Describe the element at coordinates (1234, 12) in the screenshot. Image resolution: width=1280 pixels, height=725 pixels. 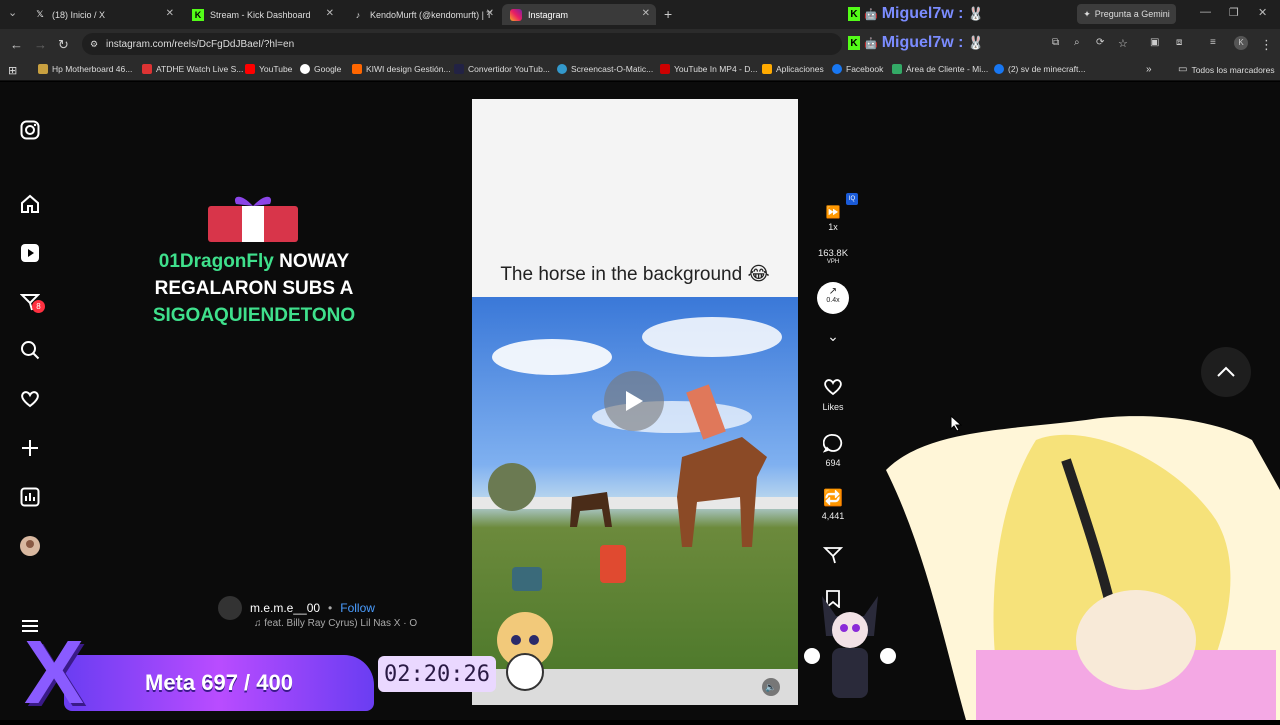
I see `restore-icon: ❐` at that location.